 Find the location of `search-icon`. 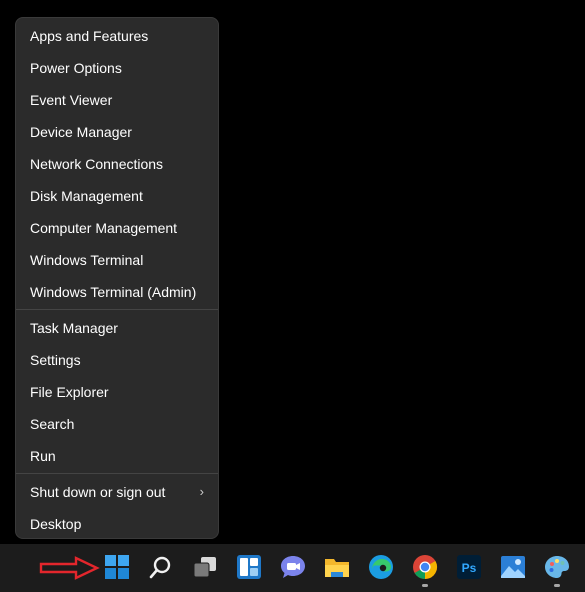

search-icon is located at coordinates (161, 567).